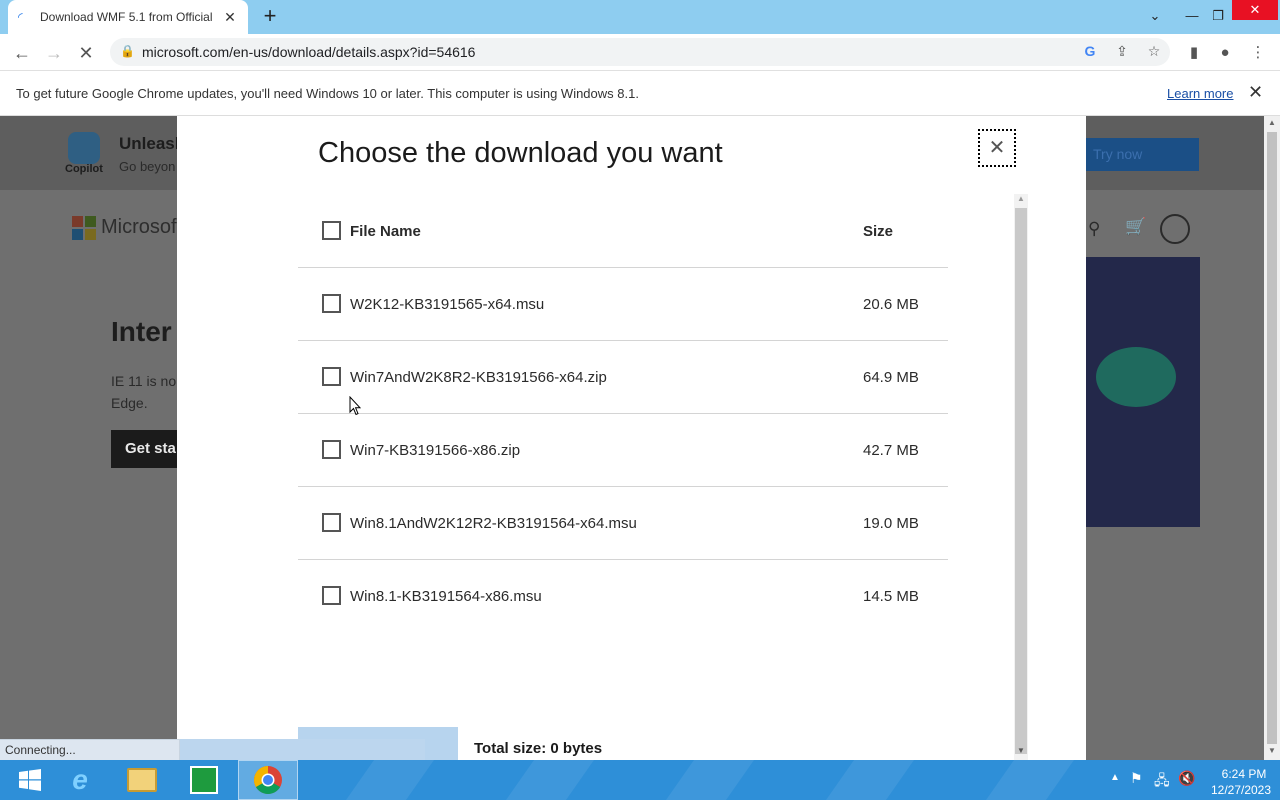 The width and height of the screenshot is (1280, 800). What do you see at coordinates (538, 748) in the screenshot?
I see `total-size: Total size: 0 bytes` at bounding box center [538, 748].